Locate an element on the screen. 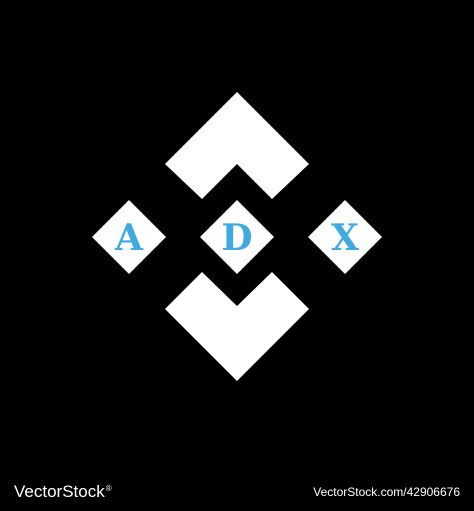 This screenshot has height=511, width=474. footer-registered-mark: ® is located at coordinates (108, 488).